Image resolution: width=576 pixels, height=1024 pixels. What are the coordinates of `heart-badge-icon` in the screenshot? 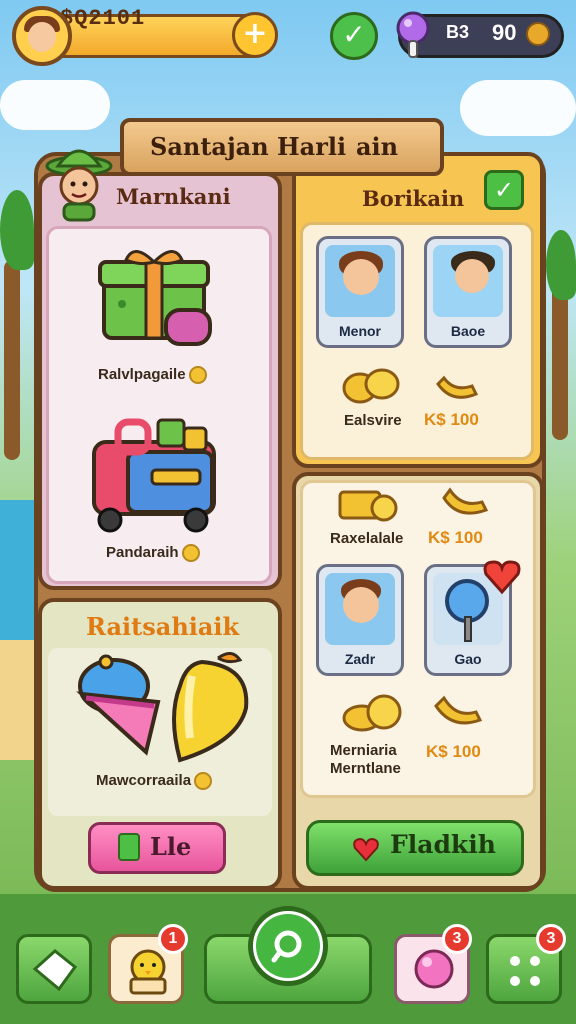 It's located at (502, 577).